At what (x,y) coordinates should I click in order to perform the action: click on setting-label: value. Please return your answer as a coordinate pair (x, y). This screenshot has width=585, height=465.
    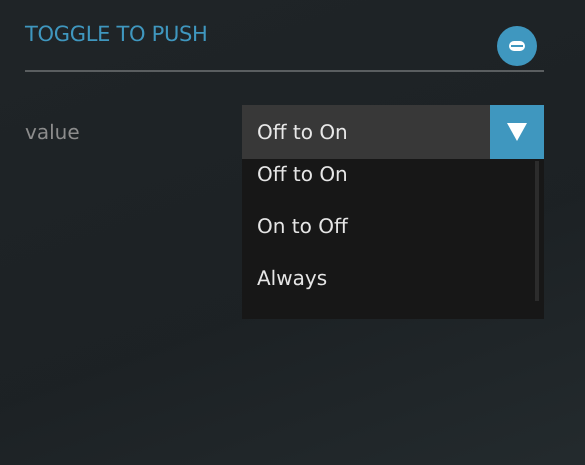
    Looking at the image, I should click on (52, 132).